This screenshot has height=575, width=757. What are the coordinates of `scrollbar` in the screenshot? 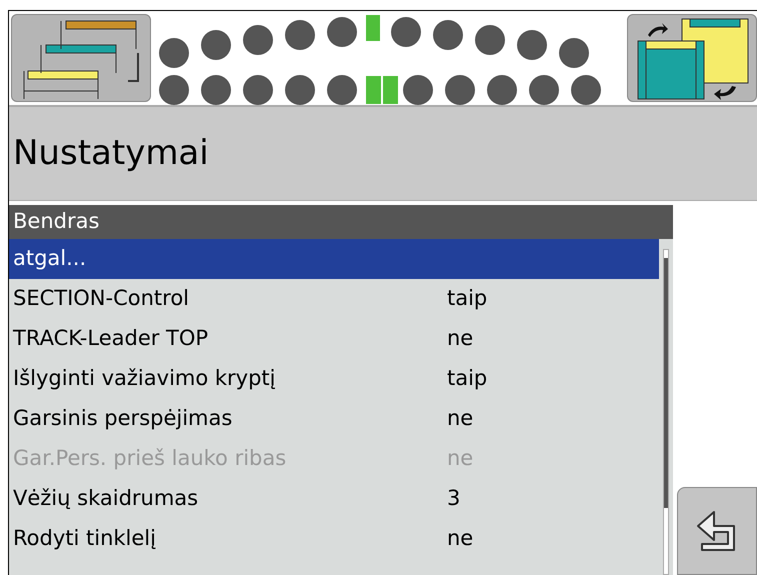 It's located at (666, 412).